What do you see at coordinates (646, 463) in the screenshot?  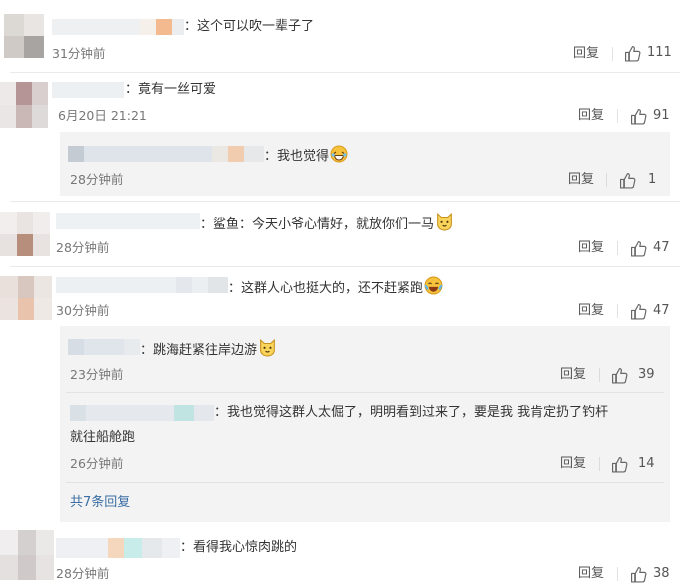 I see `like-count: 14` at bounding box center [646, 463].